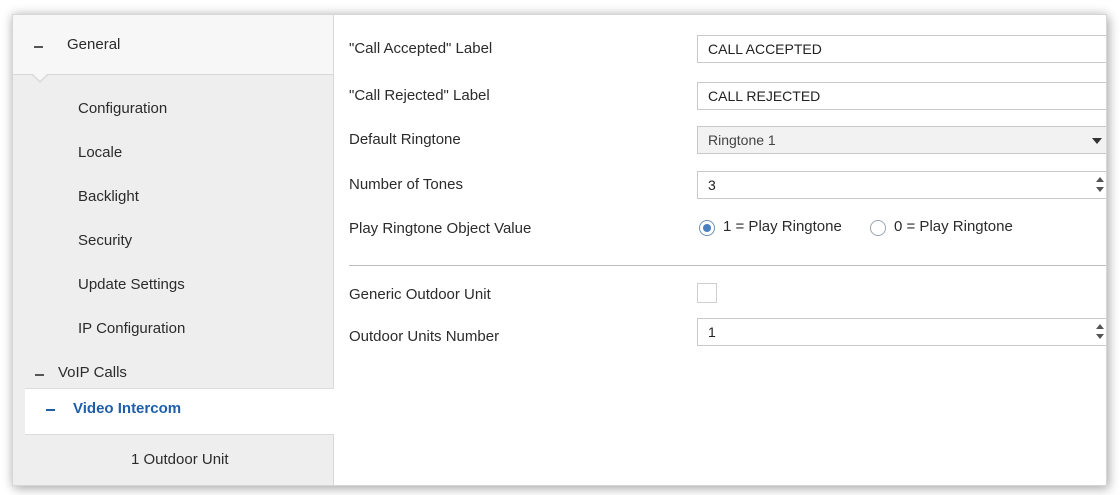  Describe the element at coordinates (40, 77) in the screenshot. I see `pointer-notch-inner` at that location.